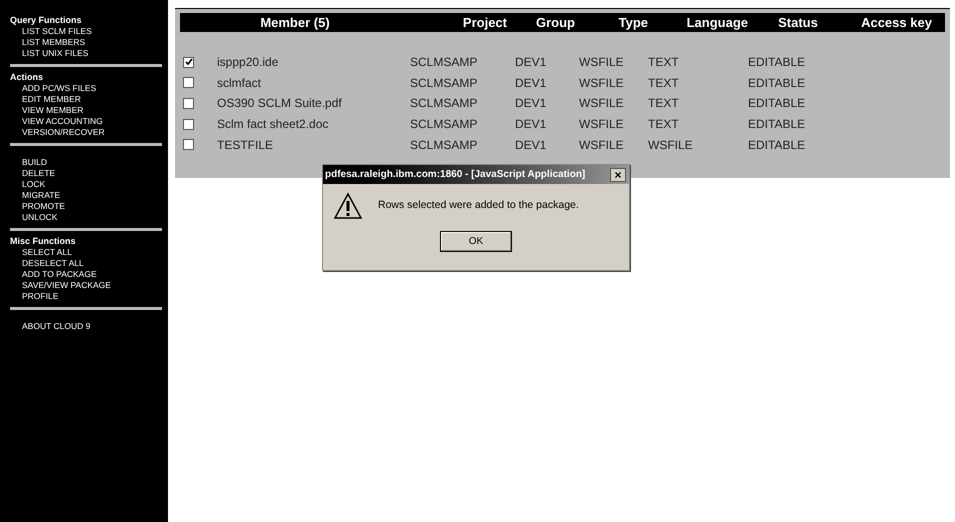 The image size is (955, 522). I want to click on column-header: Type, so click(633, 23).